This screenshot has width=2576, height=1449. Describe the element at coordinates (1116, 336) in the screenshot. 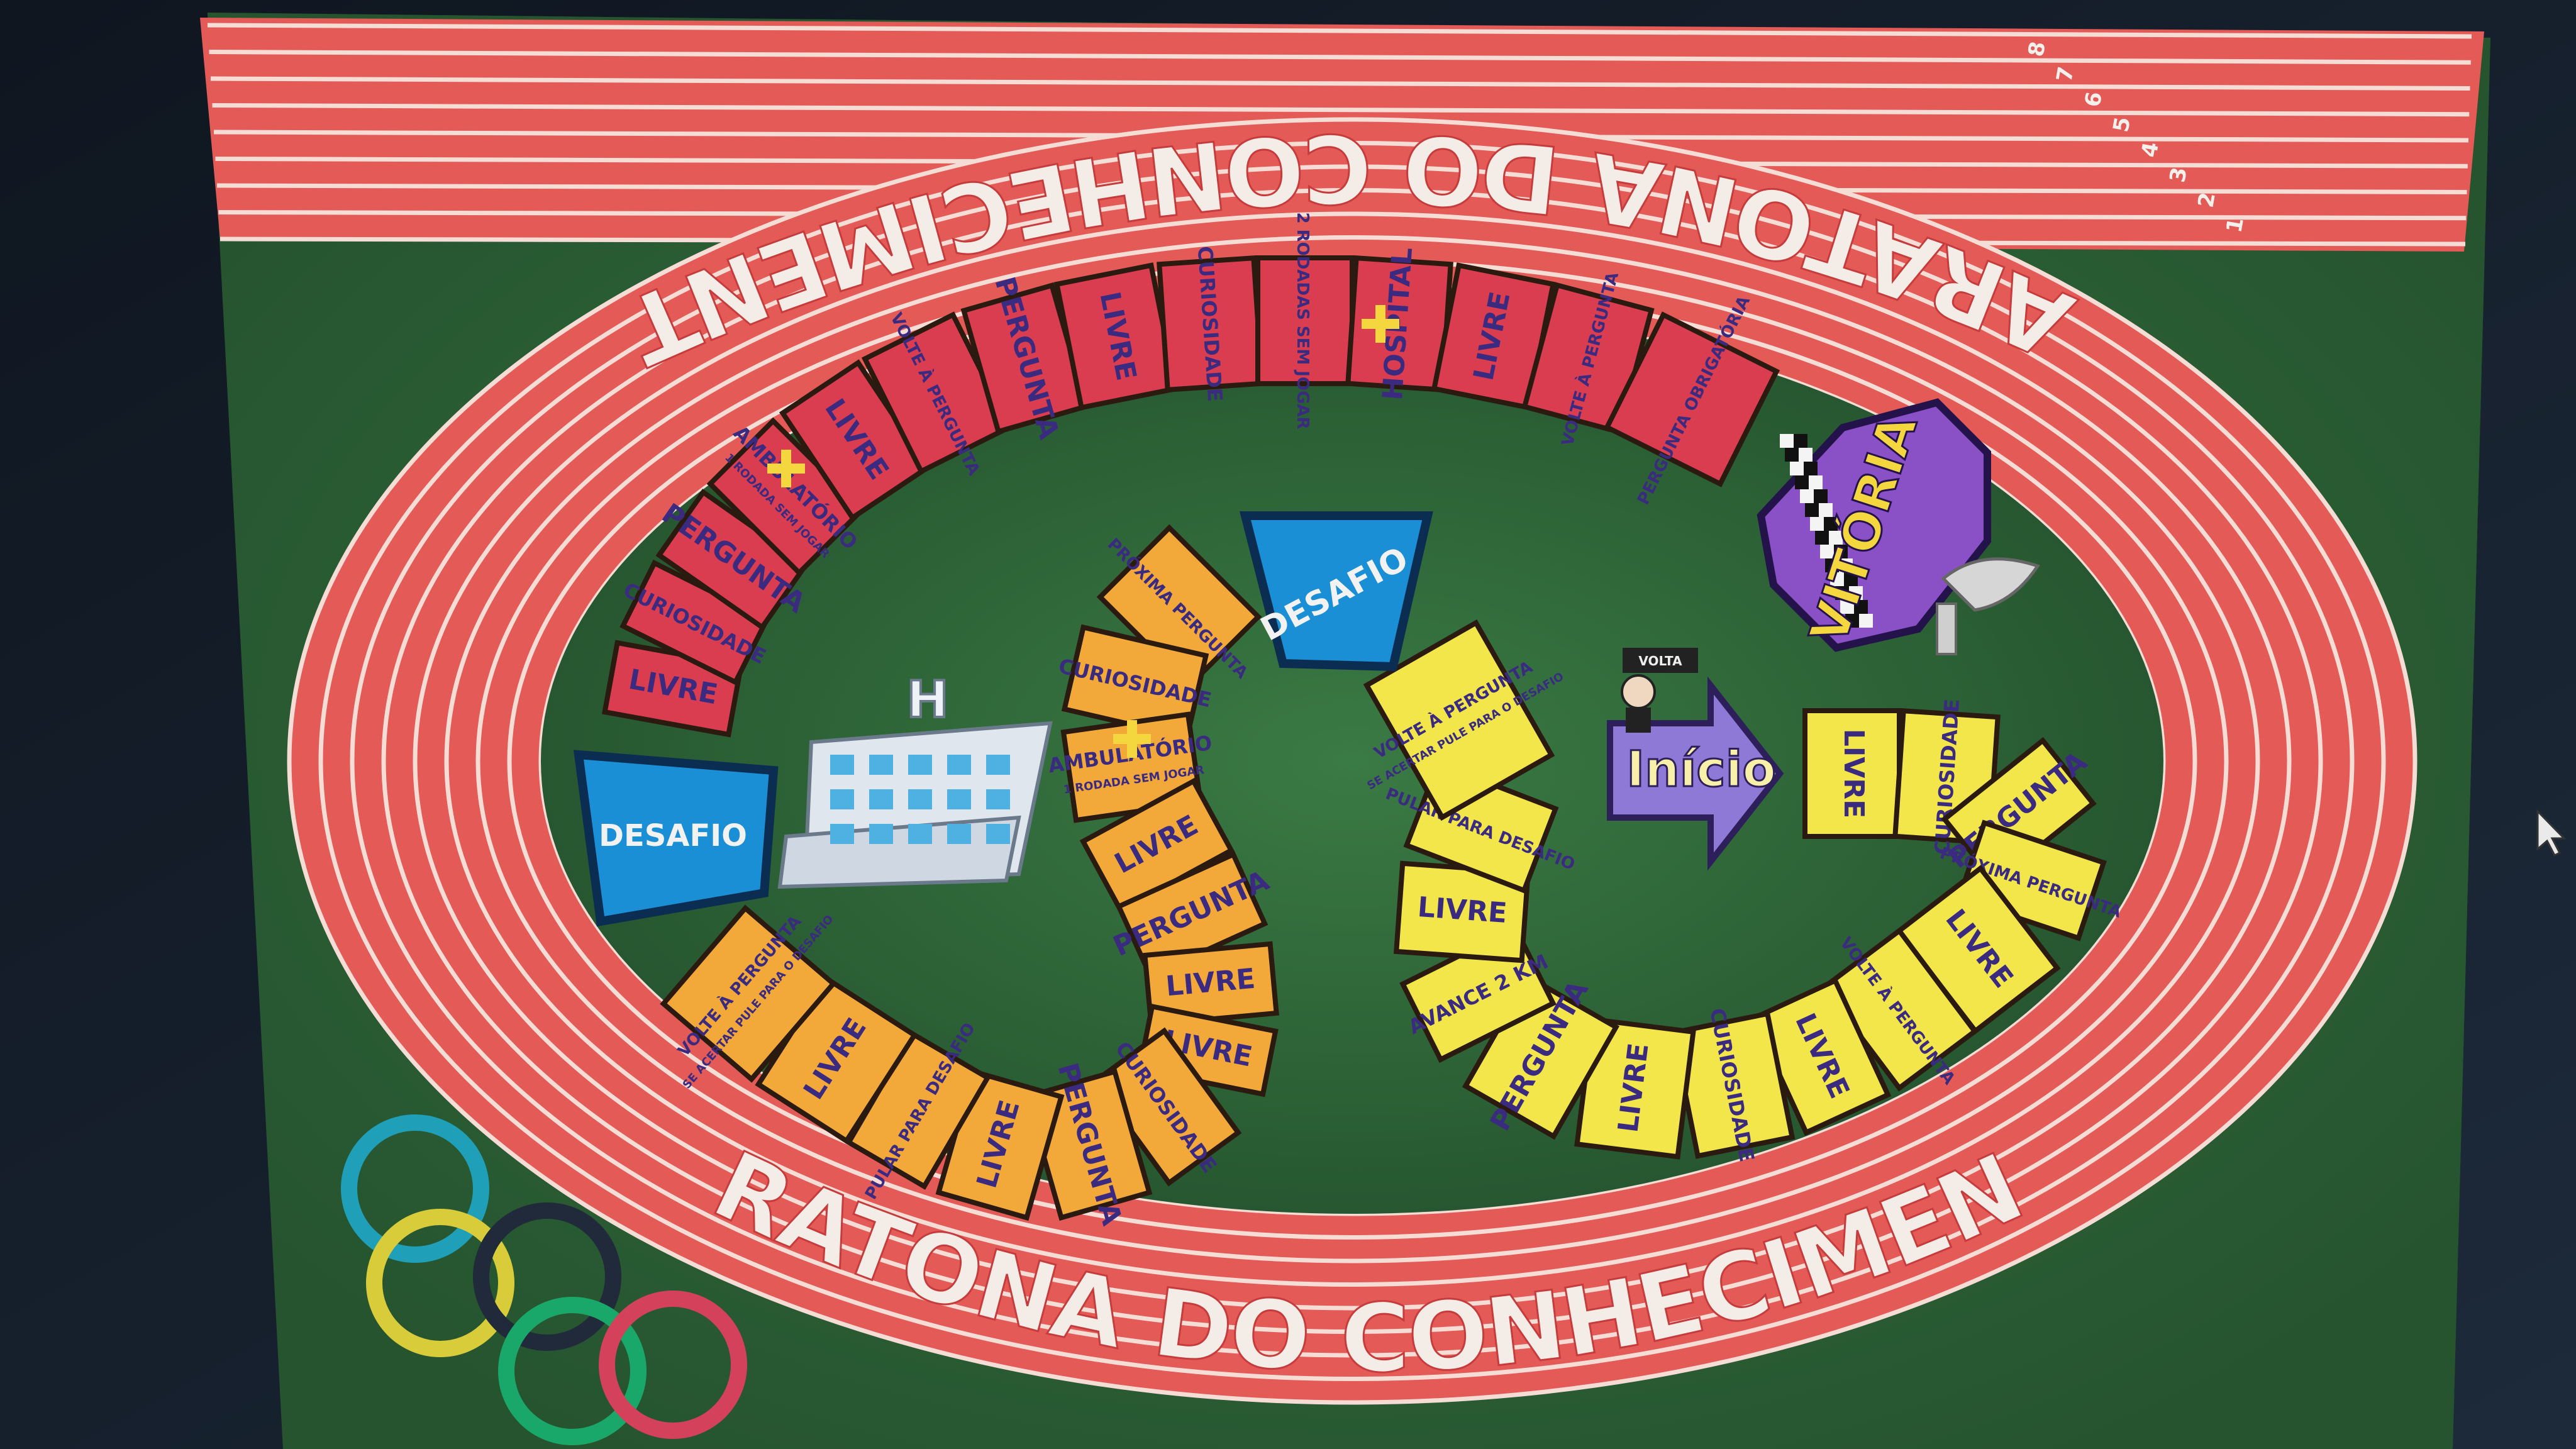

I see `board-space-r8: LIVRE` at that location.